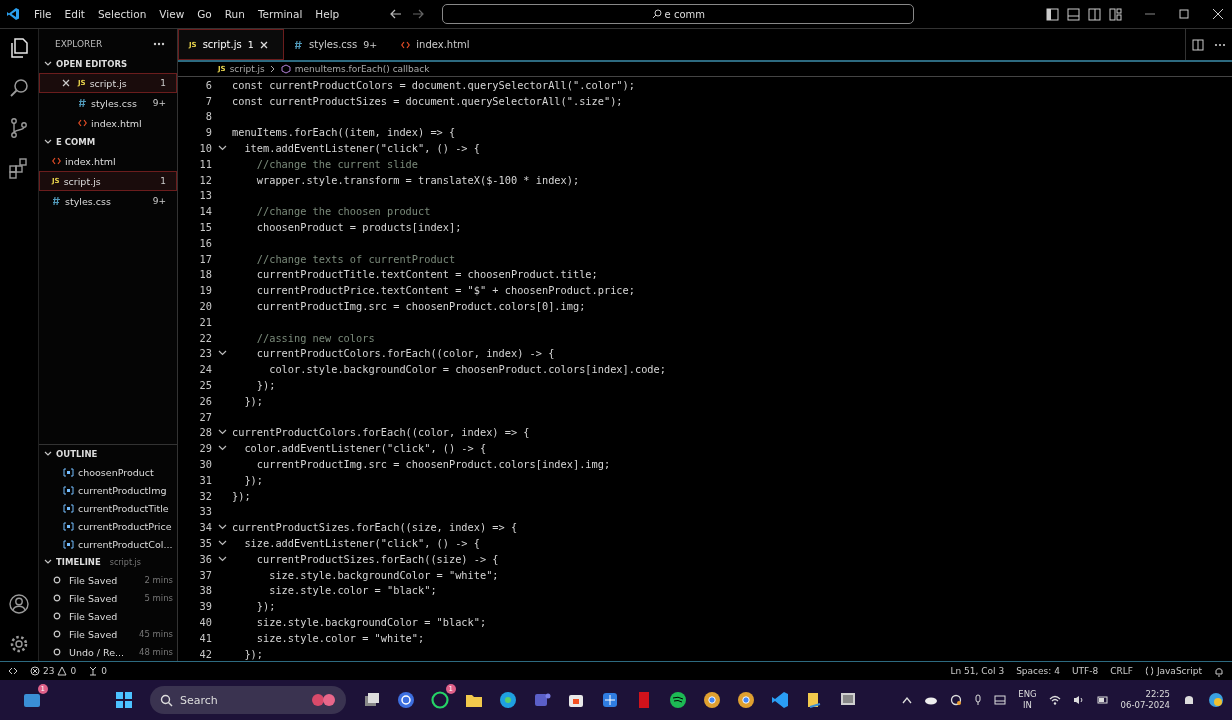 This screenshot has width=1232, height=720. What do you see at coordinates (108, 123) in the screenshot?
I see `open-editor-entry: index.html` at bounding box center [108, 123].